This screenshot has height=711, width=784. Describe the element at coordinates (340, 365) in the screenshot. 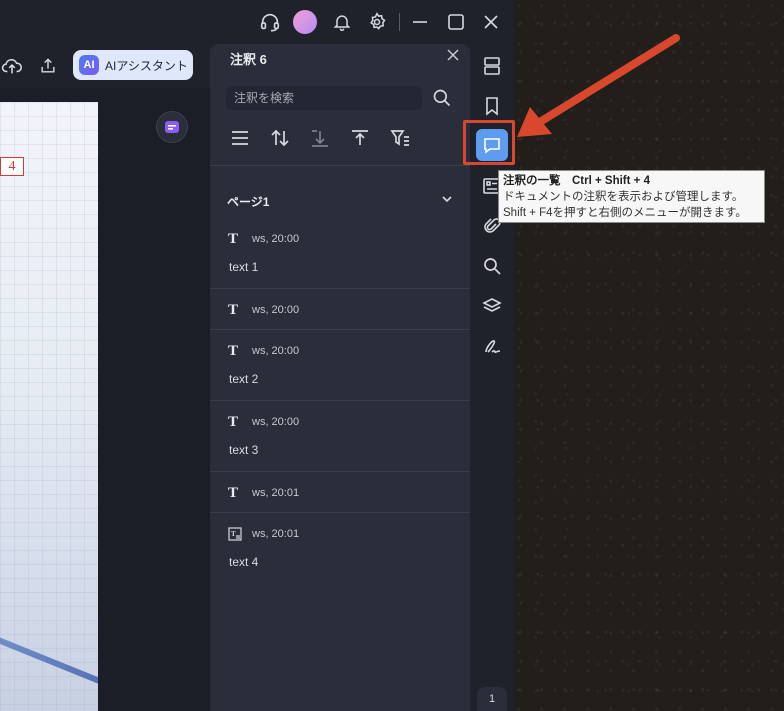

I see `annotation-item: T ws, 20:00 text 2` at that location.